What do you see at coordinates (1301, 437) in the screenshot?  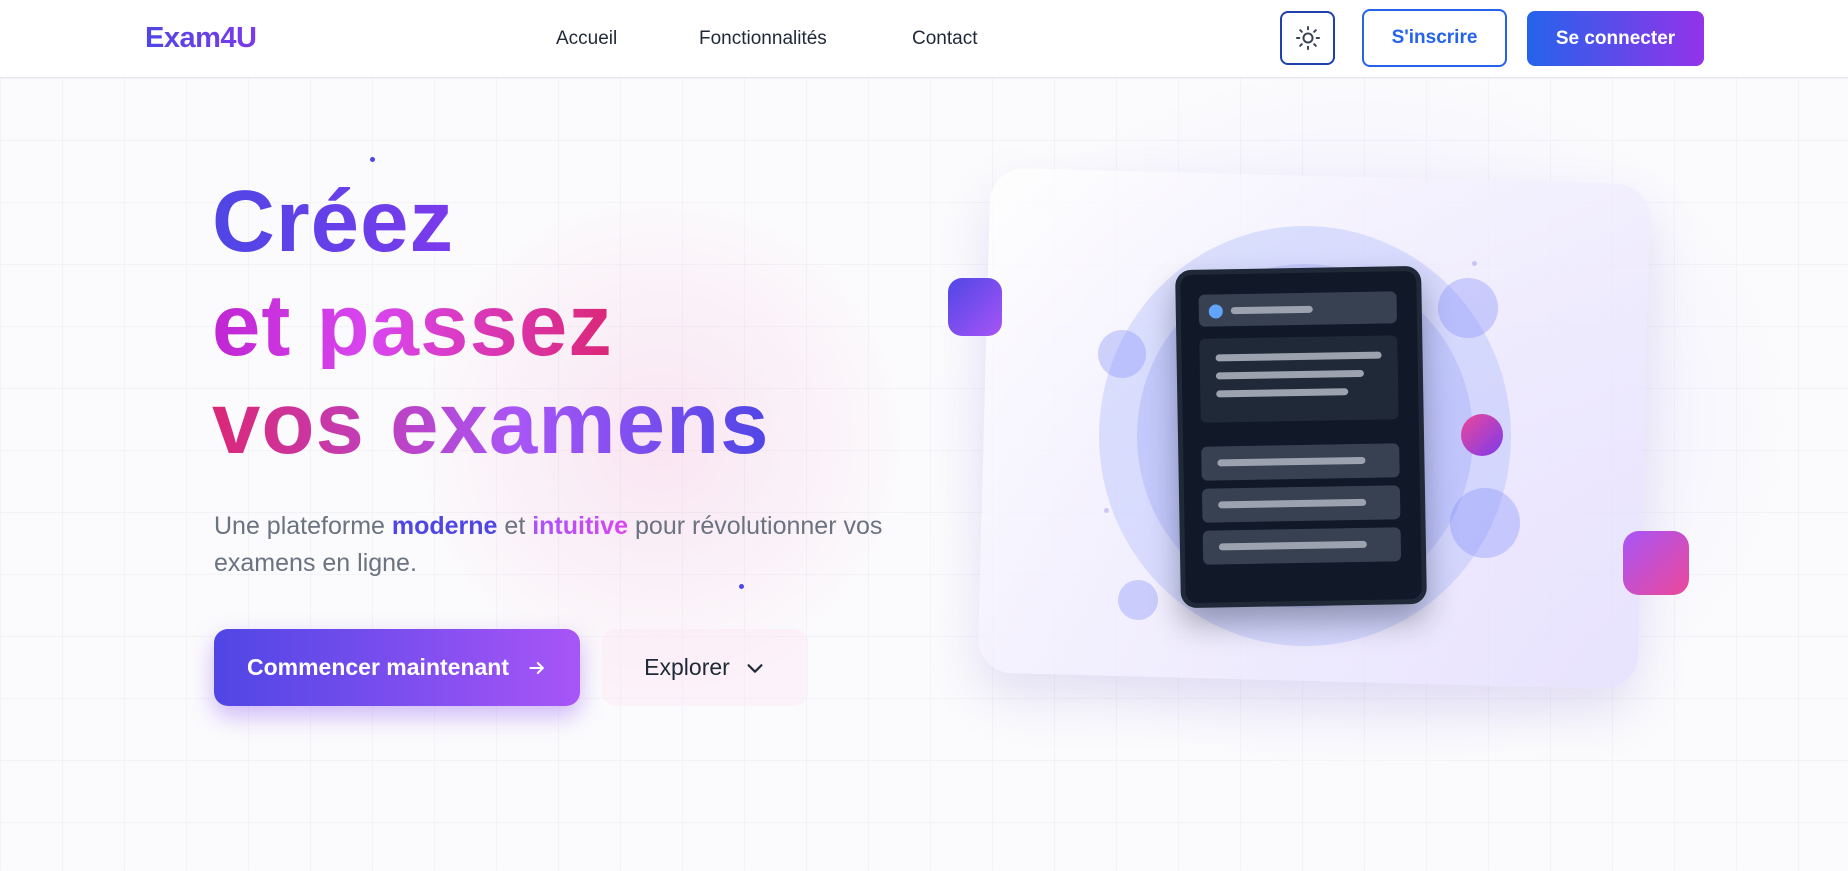 I see `tablet-illustration` at bounding box center [1301, 437].